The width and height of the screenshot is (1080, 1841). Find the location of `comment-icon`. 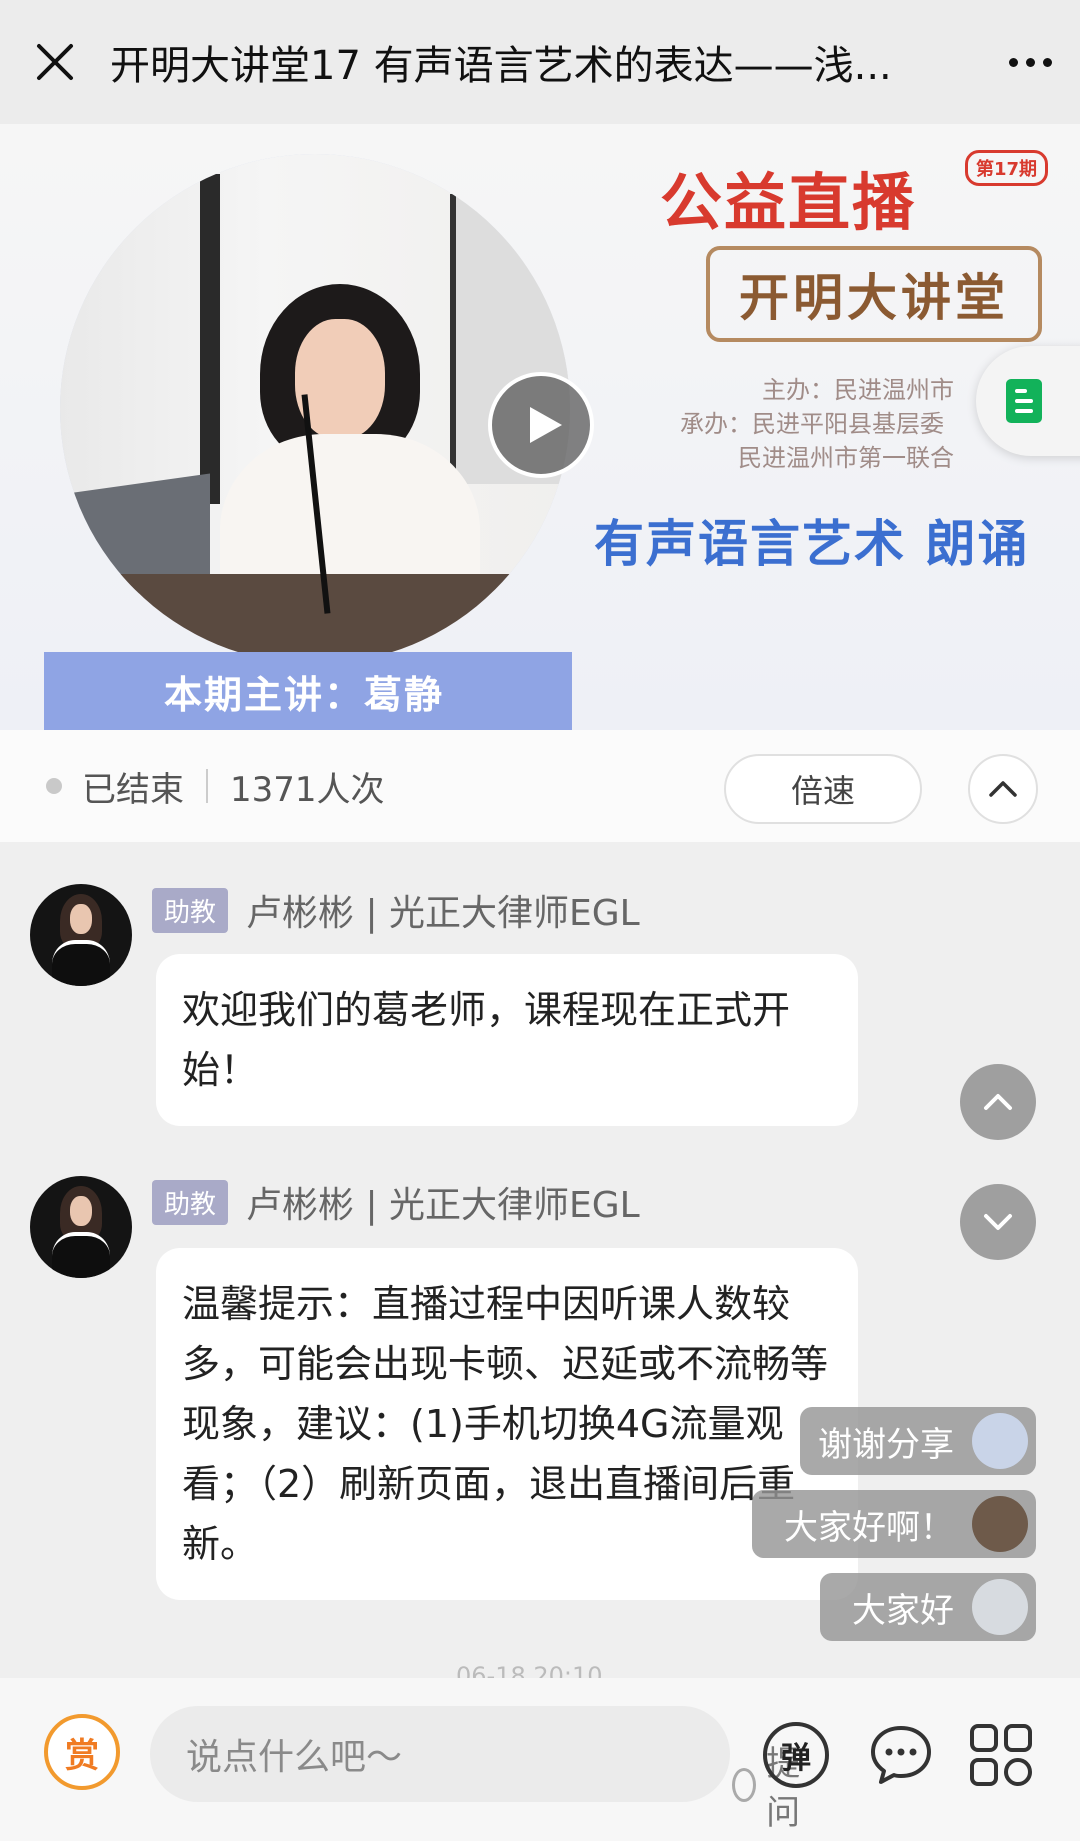

comment-icon is located at coordinates (901, 1755).